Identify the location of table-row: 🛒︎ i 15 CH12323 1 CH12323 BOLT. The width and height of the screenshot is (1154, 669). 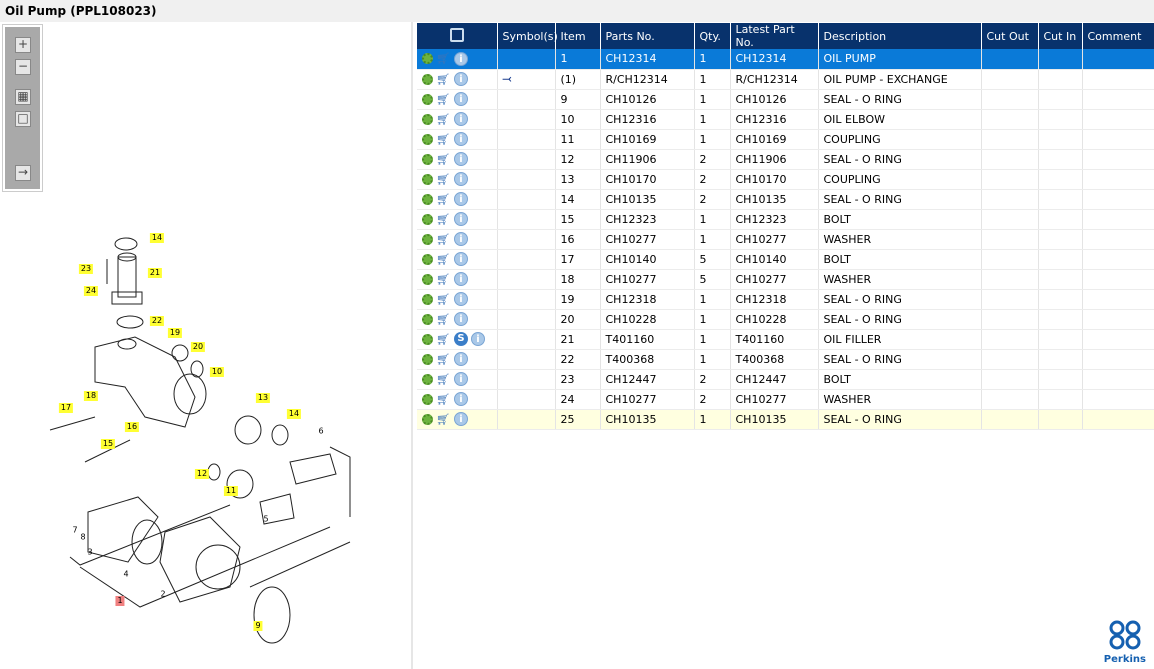
(785, 219).